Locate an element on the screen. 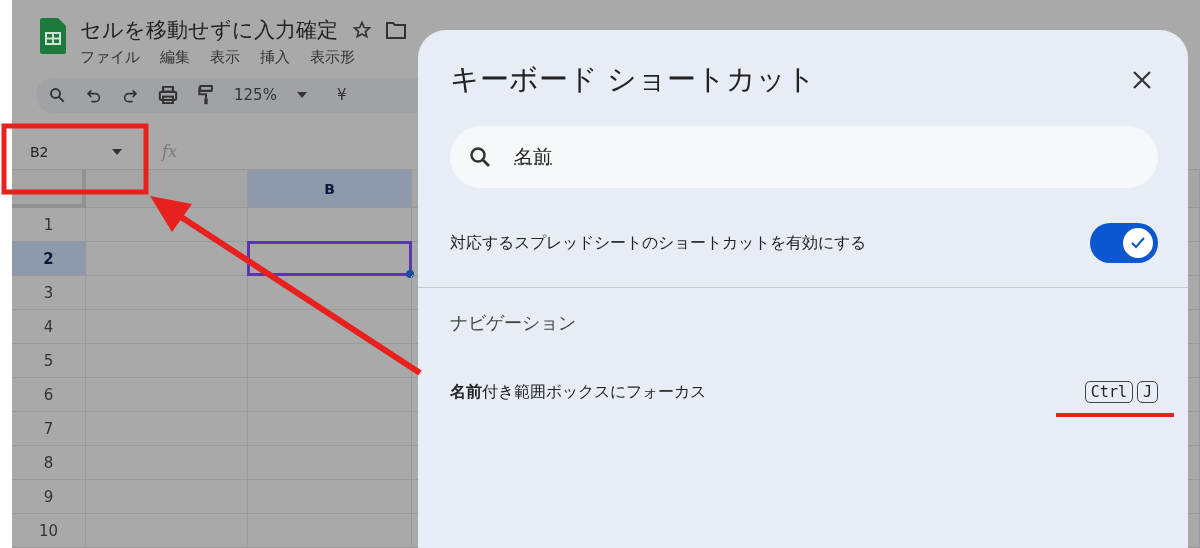 The width and height of the screenshot is (1200, 548). row-header: 5 is located at coordinates (49, 361).